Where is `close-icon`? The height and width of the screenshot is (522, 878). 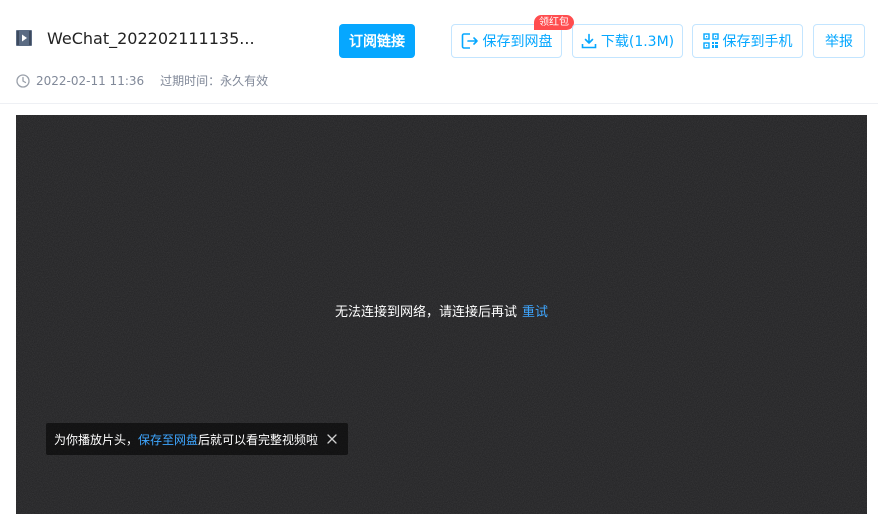
close-icon is located at coordinates (332, 439).